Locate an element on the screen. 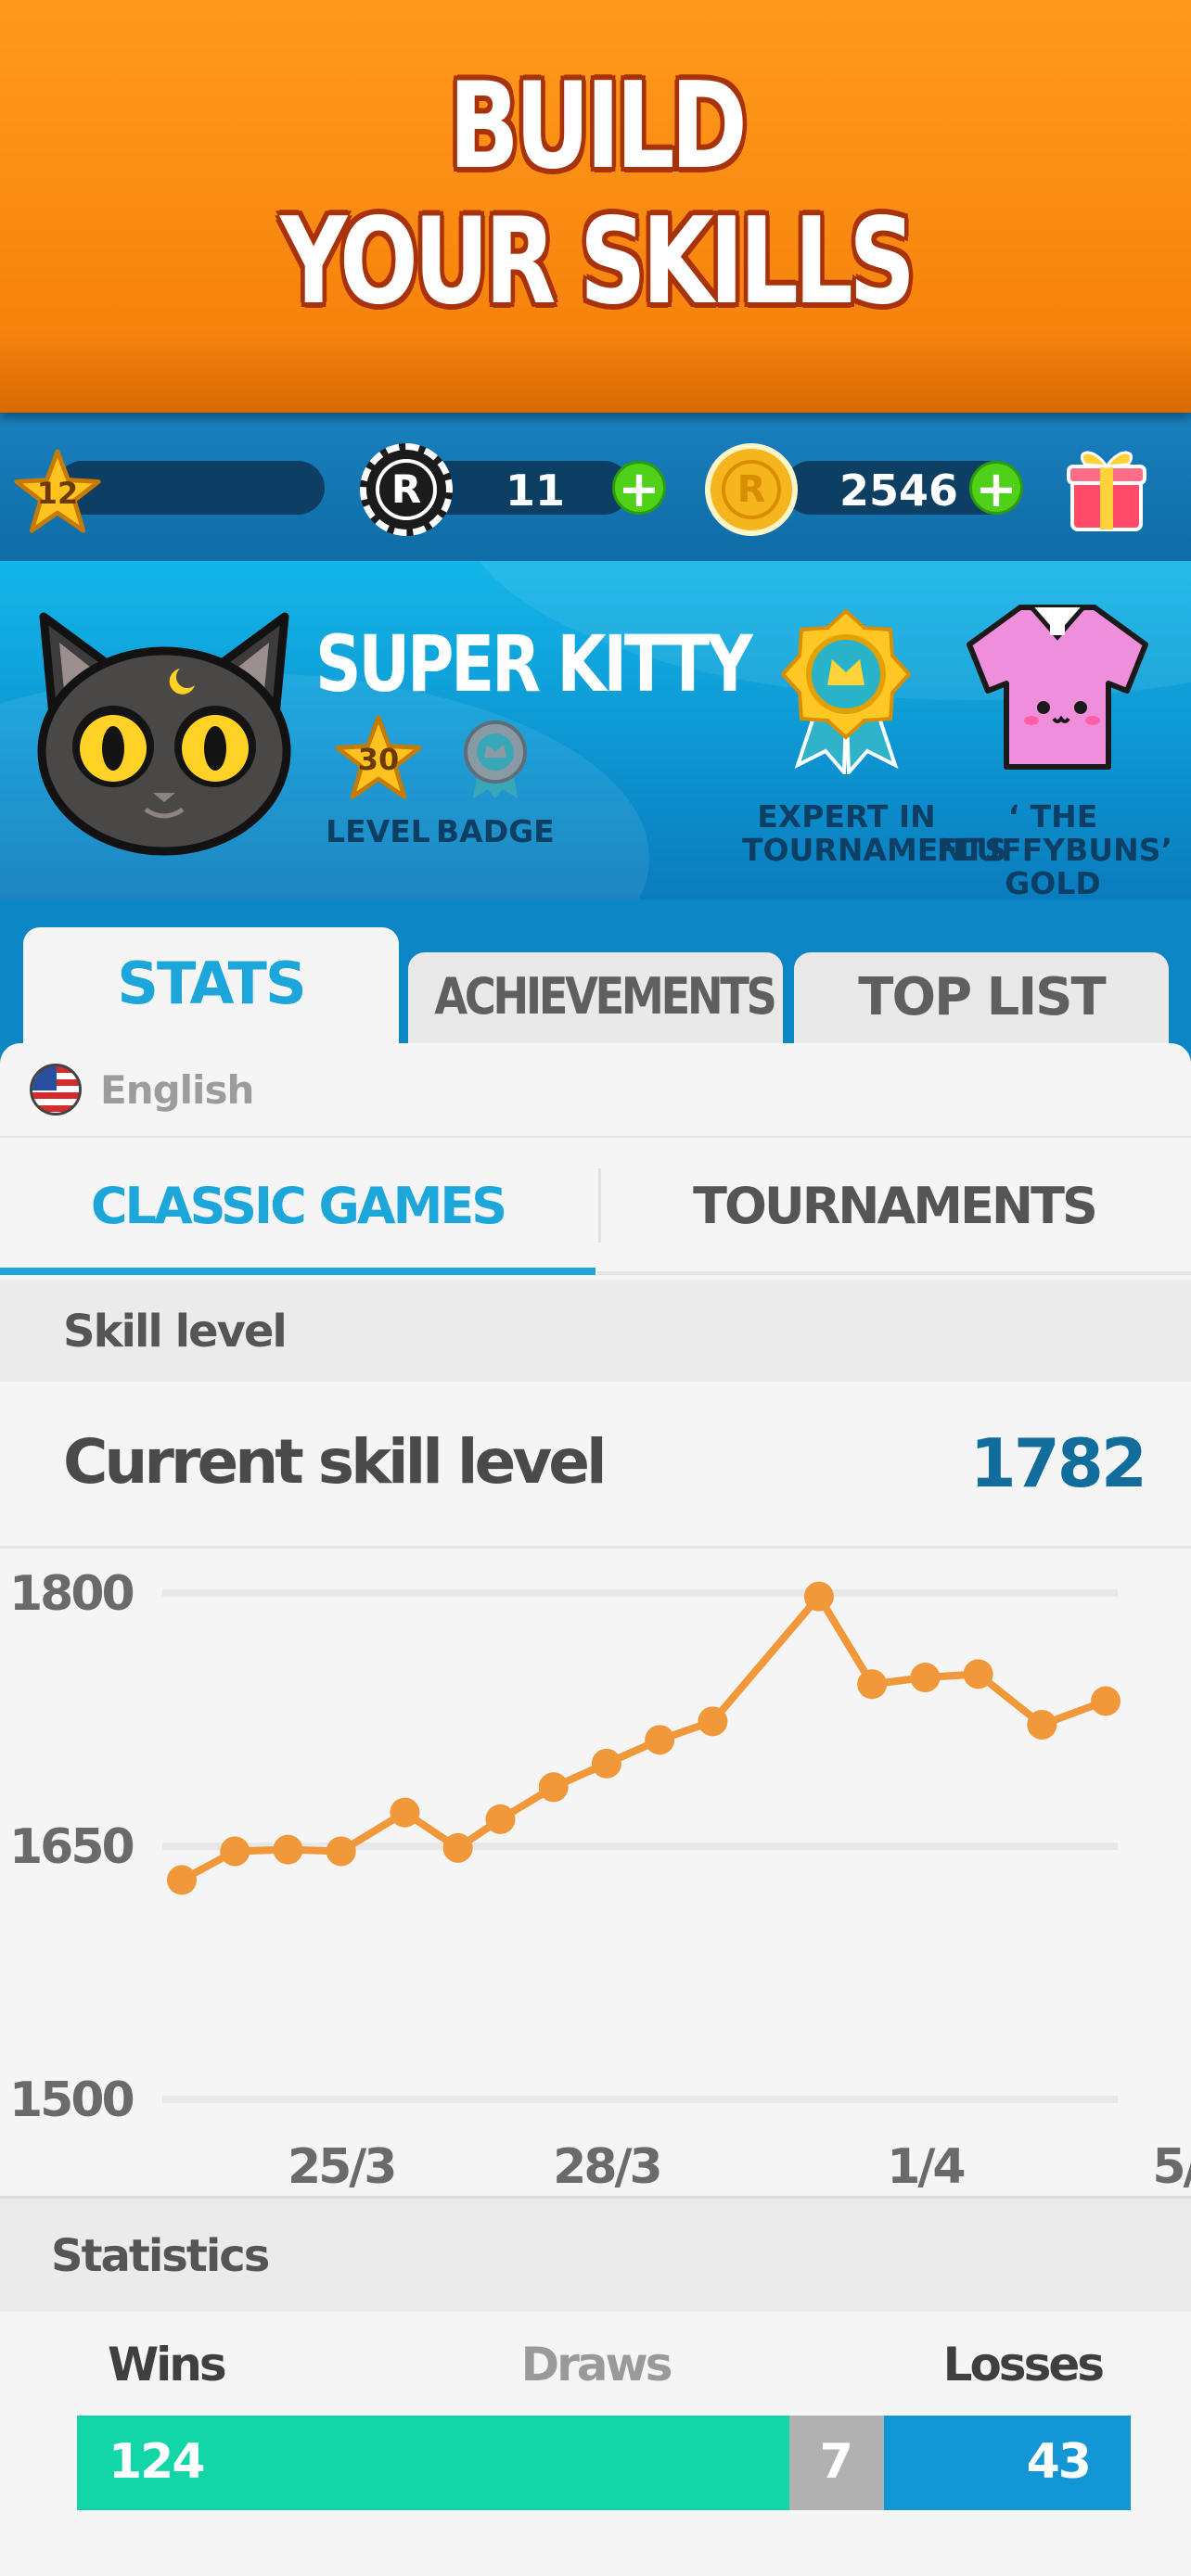  tab-stats: STATS is located at coordinates (211, 992).